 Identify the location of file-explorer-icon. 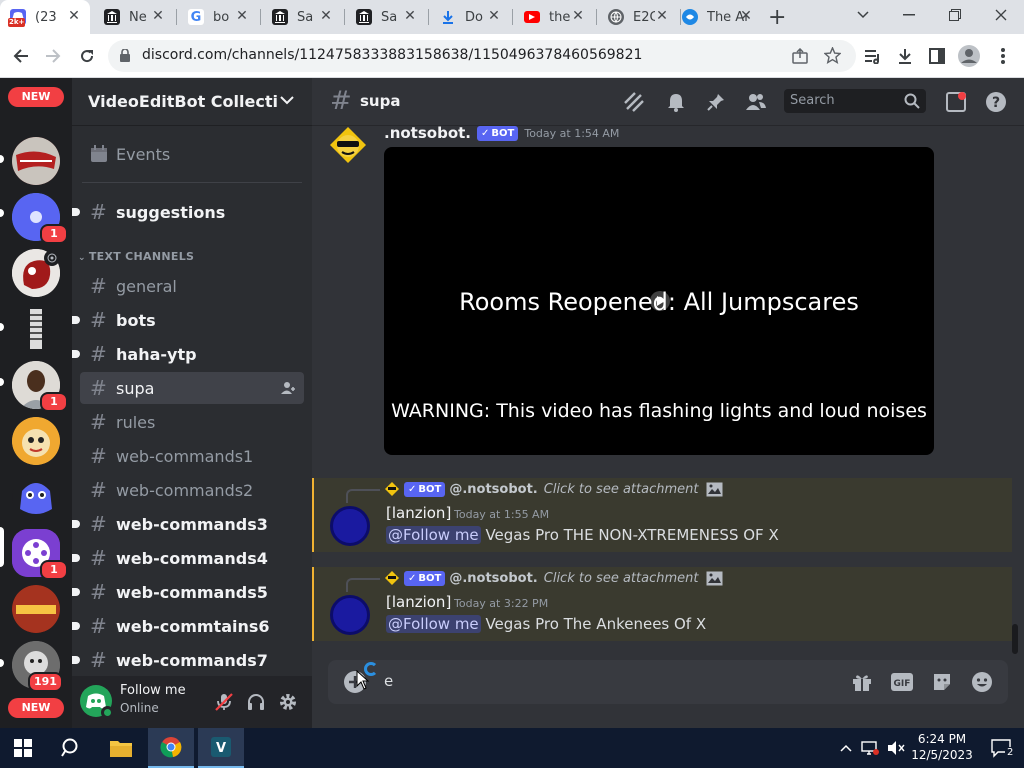
(121, 748).